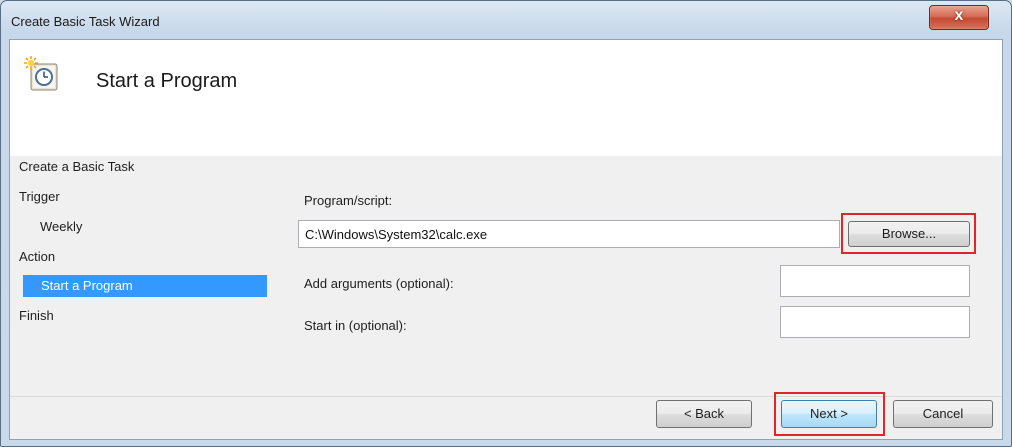 Image resolution: width=1012 pixels, height=447 pixels. What do you see at coordinates (704, 414) in the screenshot?
I see `back-button: < Back` at bounding box center [704, 414].